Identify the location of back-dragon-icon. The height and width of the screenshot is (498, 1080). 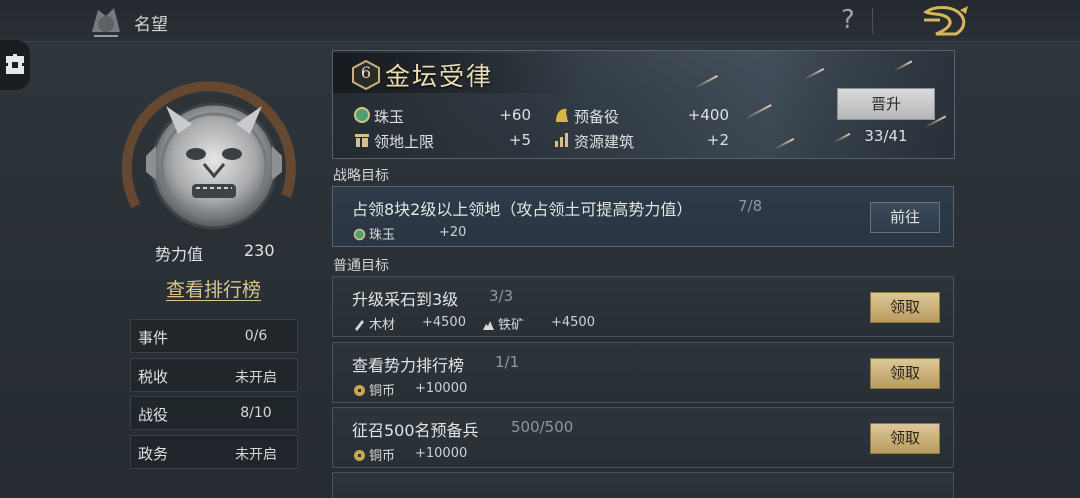
(946, 21).